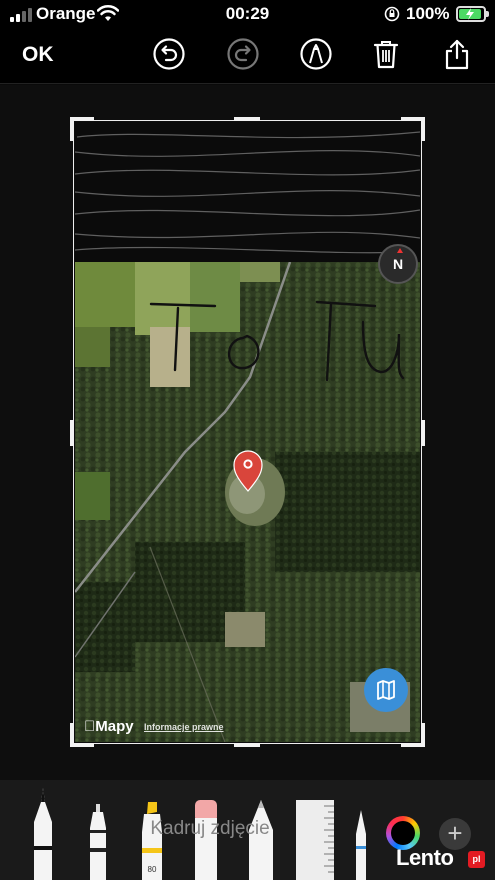 The image size is (495, 880). What do you see at coordinates (428, 13) in the screenshot?
I see `battery-percent: 100%` at bounding box center [428, 13].